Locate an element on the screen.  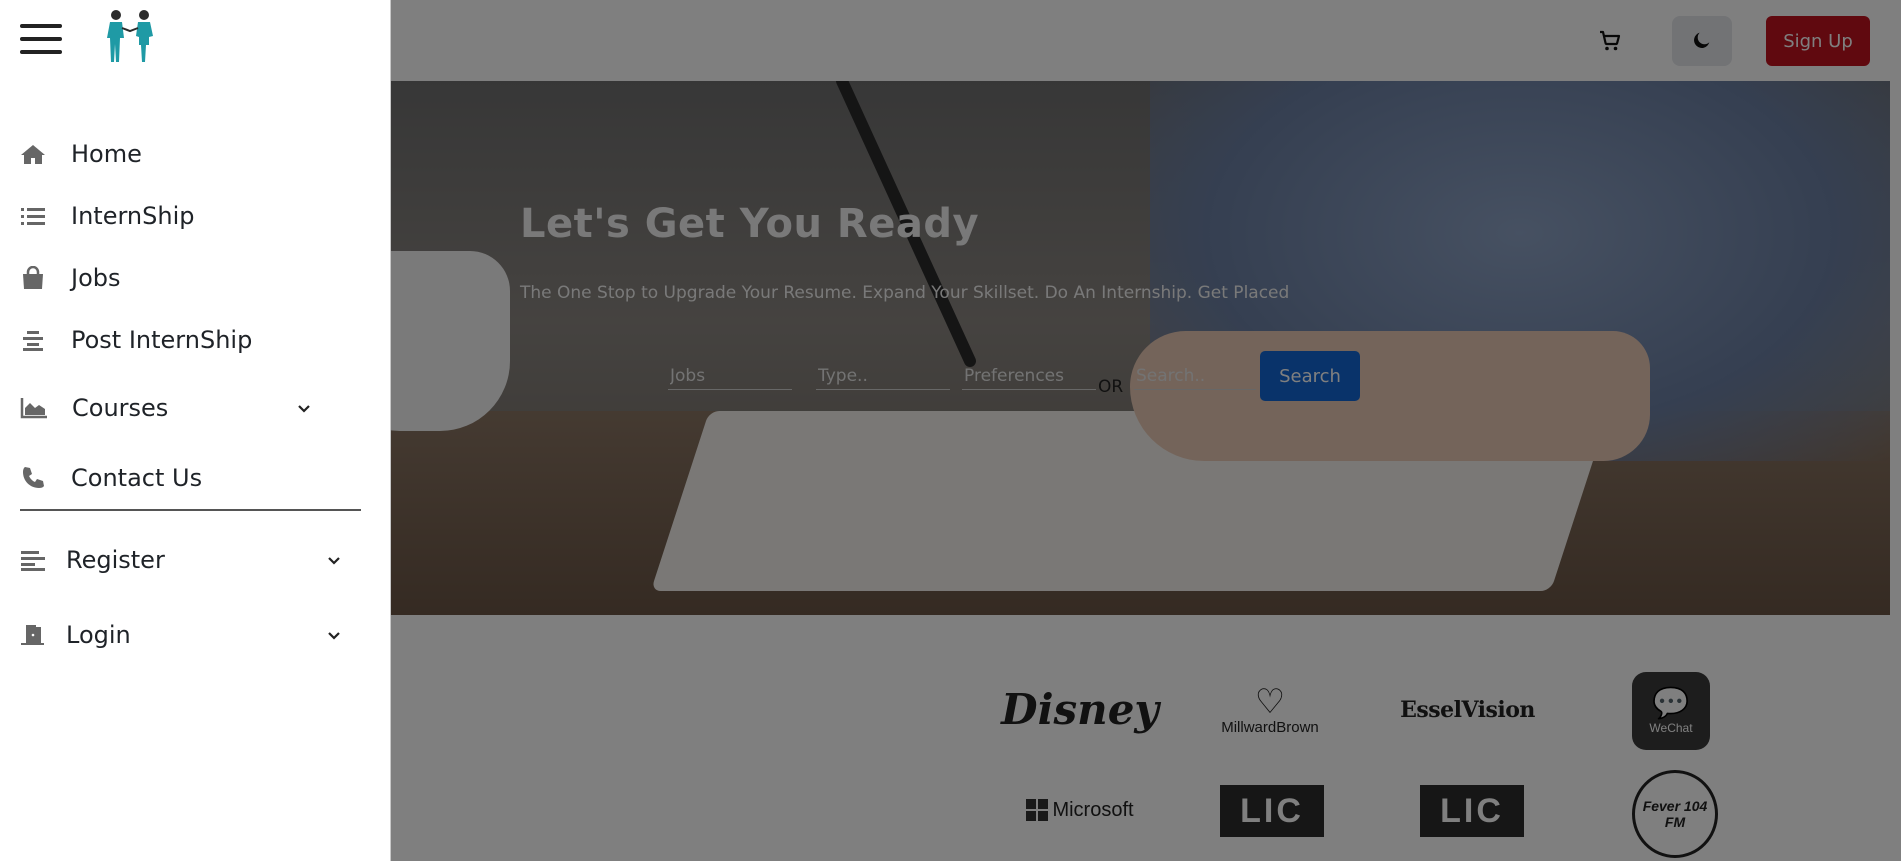
sidebar-item-label: Register is located at coordinates (115, 560).